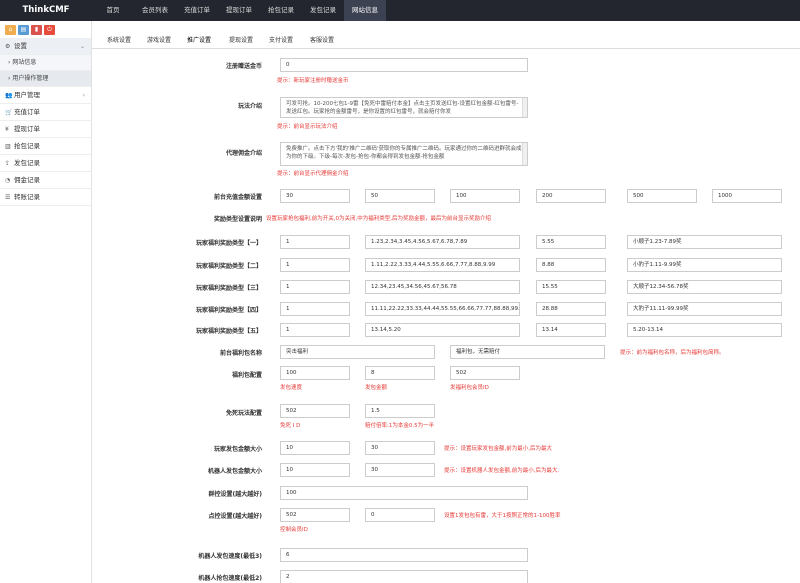 This screenshot has width=800, height=583. I want to click on document-icon: ▤, so click(23, 30).